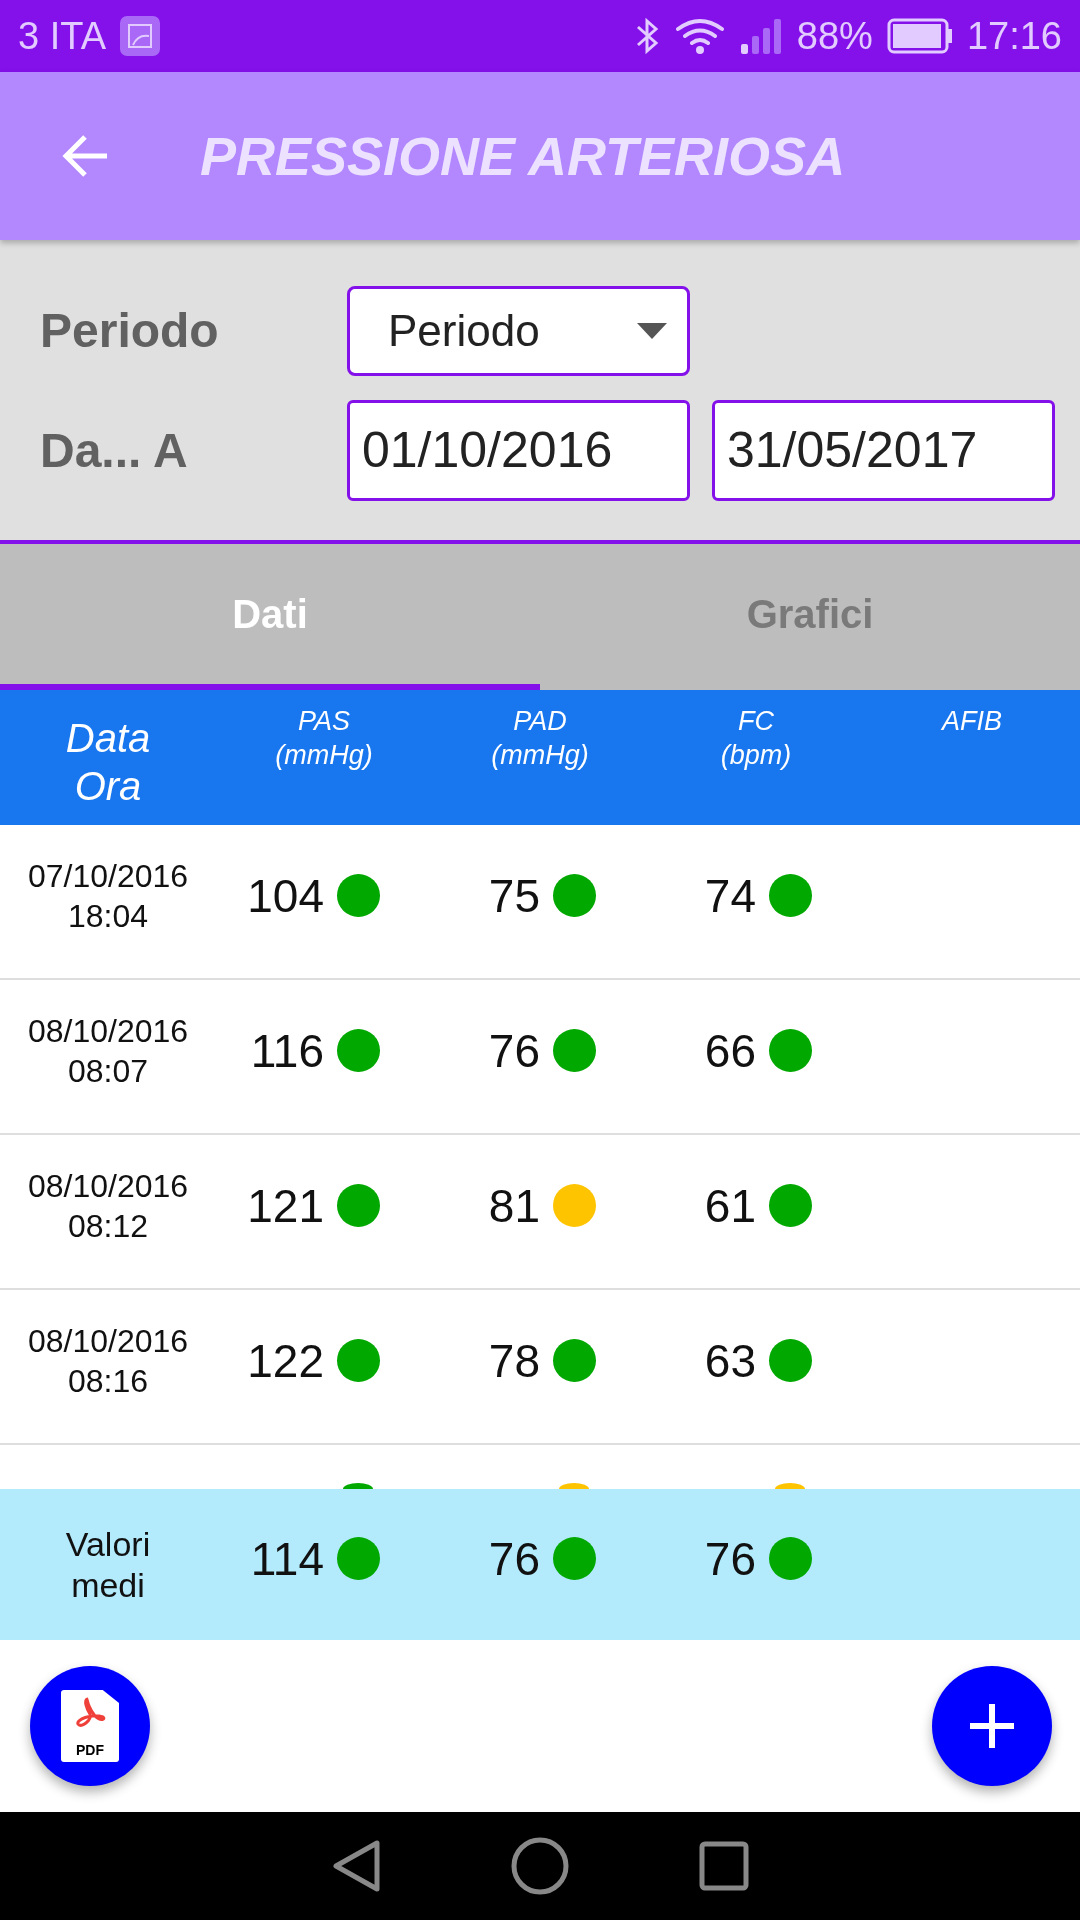 The width and height of the screenshot is (1080, 1920). What do you see at coordinates (285, 1360) in the screenshot?
I see `reading-value: 122` at bounding box center [285, 1360].